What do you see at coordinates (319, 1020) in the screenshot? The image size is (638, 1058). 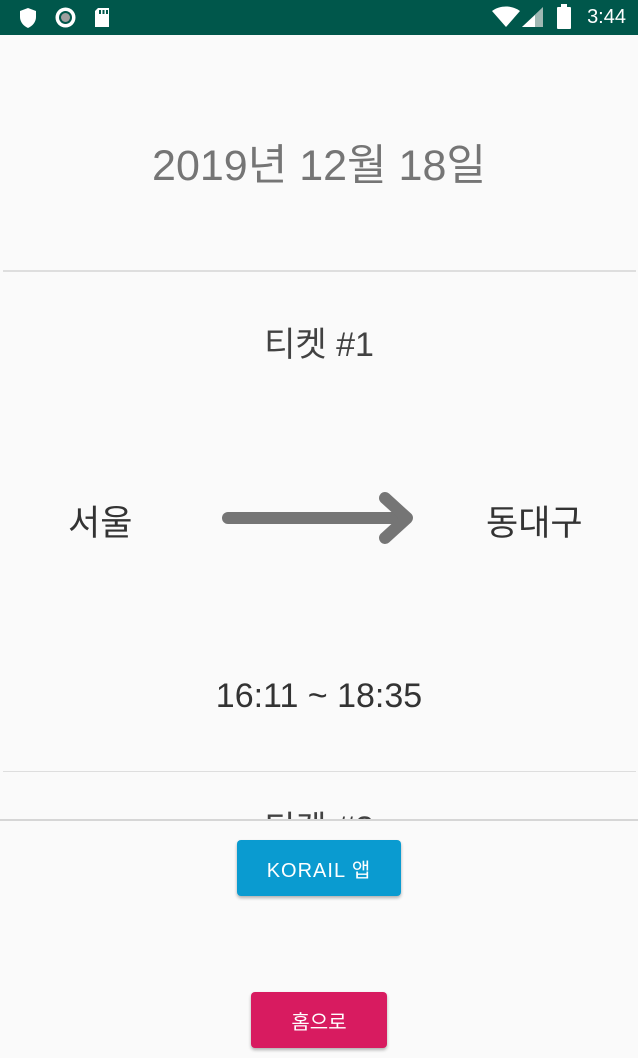 I see `home-button: 홈으로` at bounding box center [319, 1020].